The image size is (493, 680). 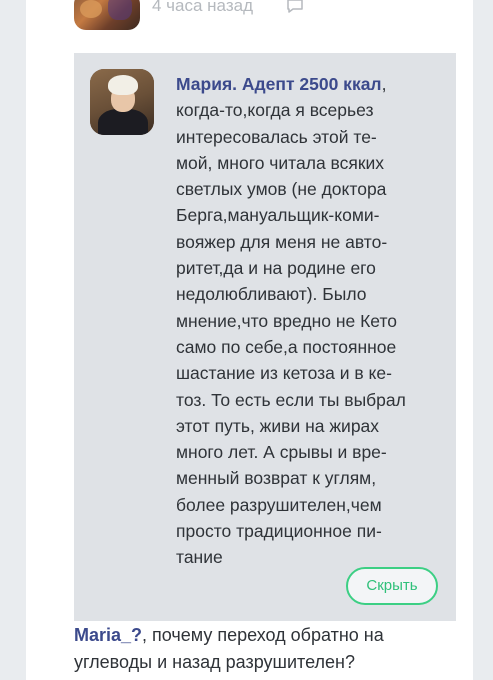 I want to click on comment-line: шастание из кетоза и в ке-, so click(x=284, y=373).